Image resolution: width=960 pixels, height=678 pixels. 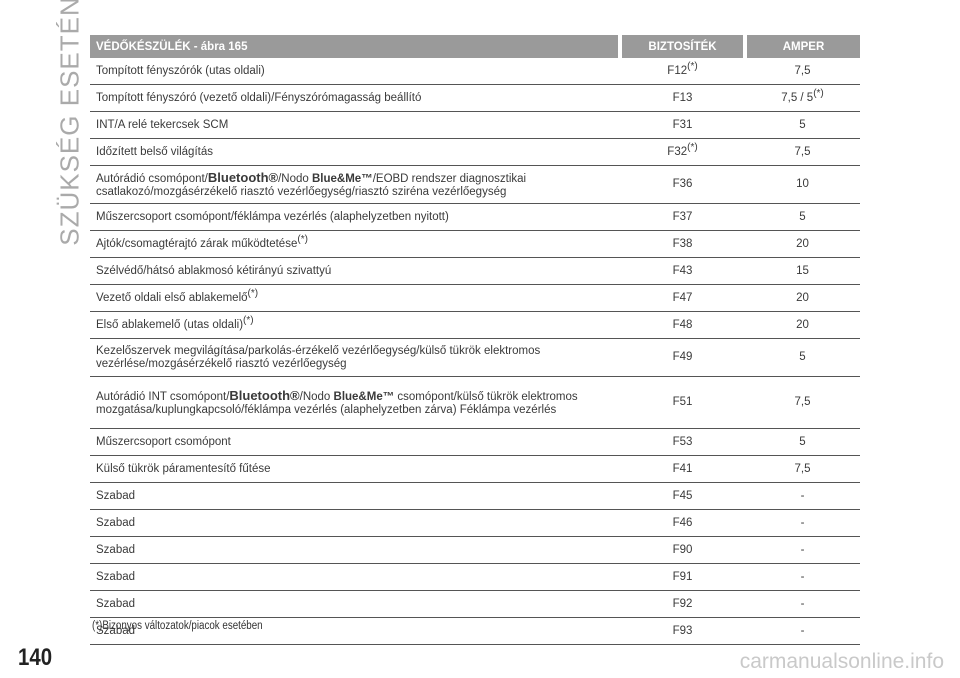 I want to click on cell-fuse: F93, so click(x=682, y=631).